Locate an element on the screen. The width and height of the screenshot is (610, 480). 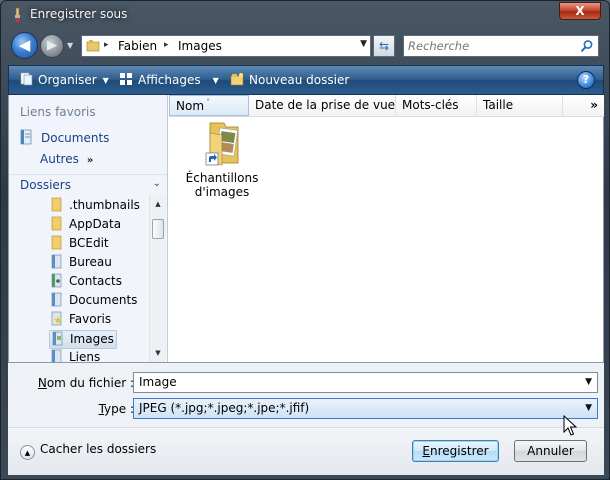
collapse-up-icon: ▲ is located at coordinates (27, 452).